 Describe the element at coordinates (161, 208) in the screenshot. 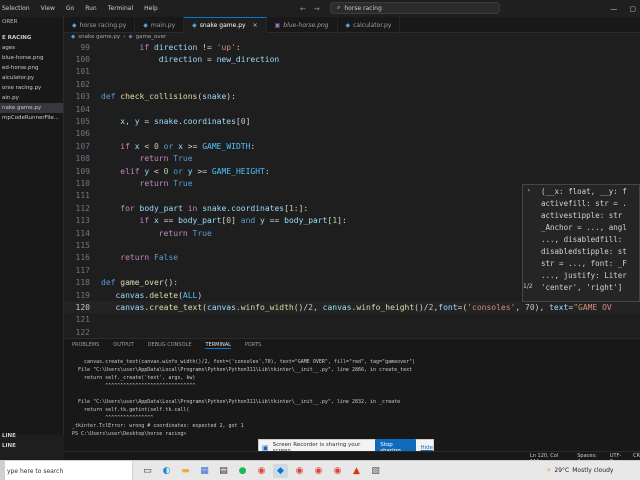

I see `code-token: body_part` at that location.